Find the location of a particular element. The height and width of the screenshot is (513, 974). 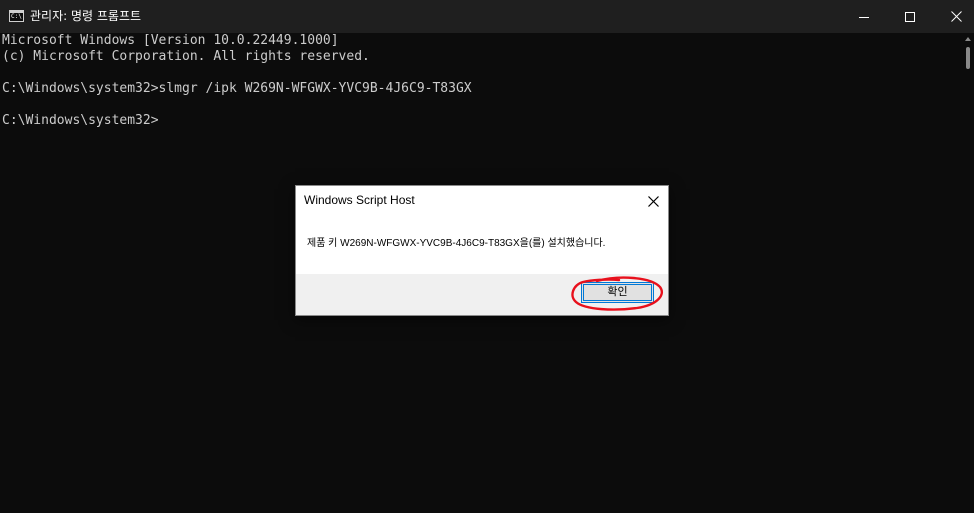

console-app-icon: C:\ is located at coordinates (16, 16).